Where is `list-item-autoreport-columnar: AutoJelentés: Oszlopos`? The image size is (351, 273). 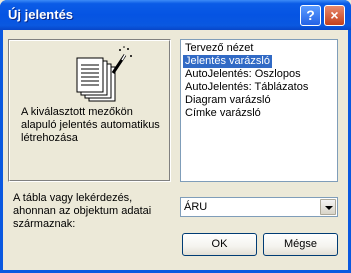 list-item-autoreport-columnar: AutoJelentés: Oszlopos is located at coordinates (243, 74).